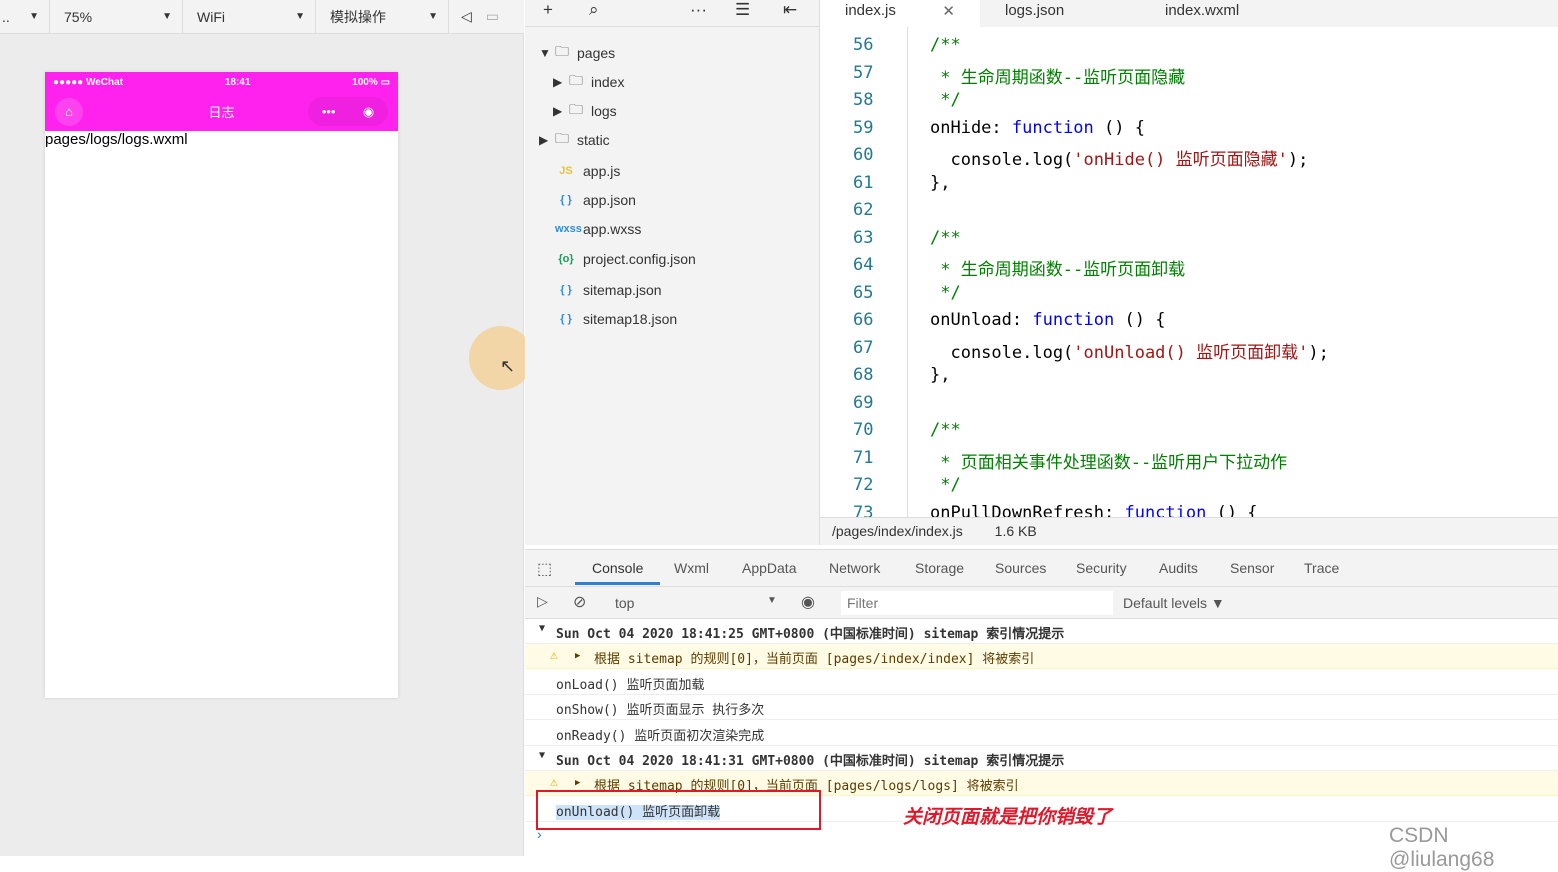  What do you see at coordinates (769, 568) in the screenshot?
I see `tab-appdata: AppData` at bounding box center [769, 568].